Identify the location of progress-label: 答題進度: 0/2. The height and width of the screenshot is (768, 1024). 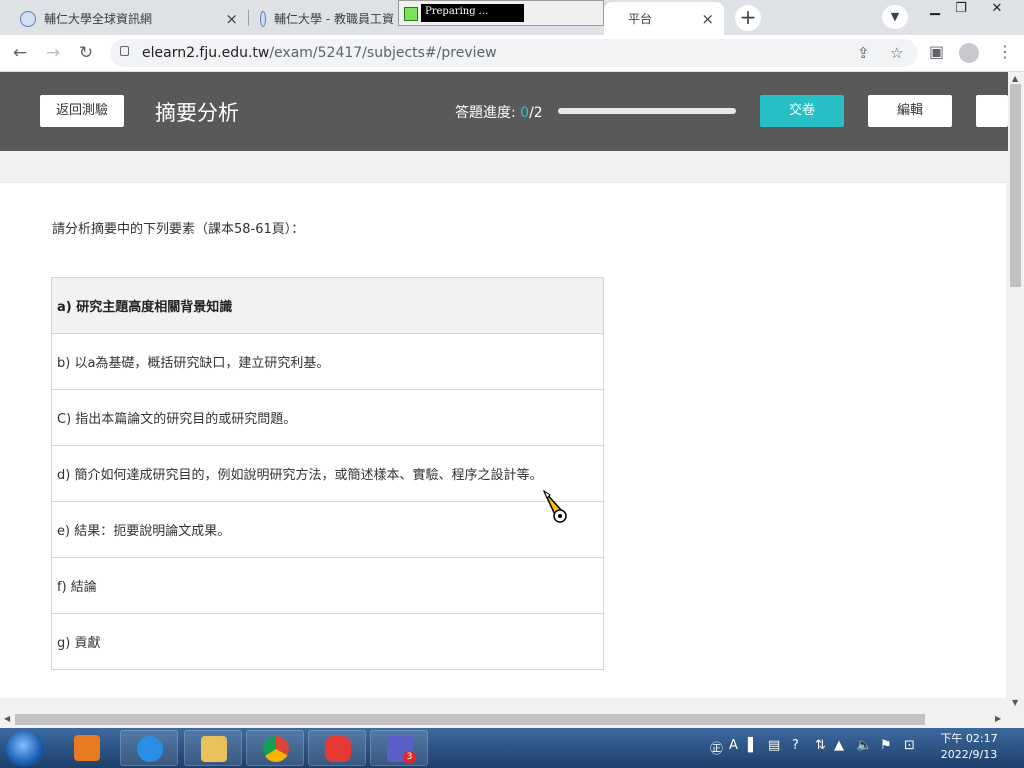
(499, 113).